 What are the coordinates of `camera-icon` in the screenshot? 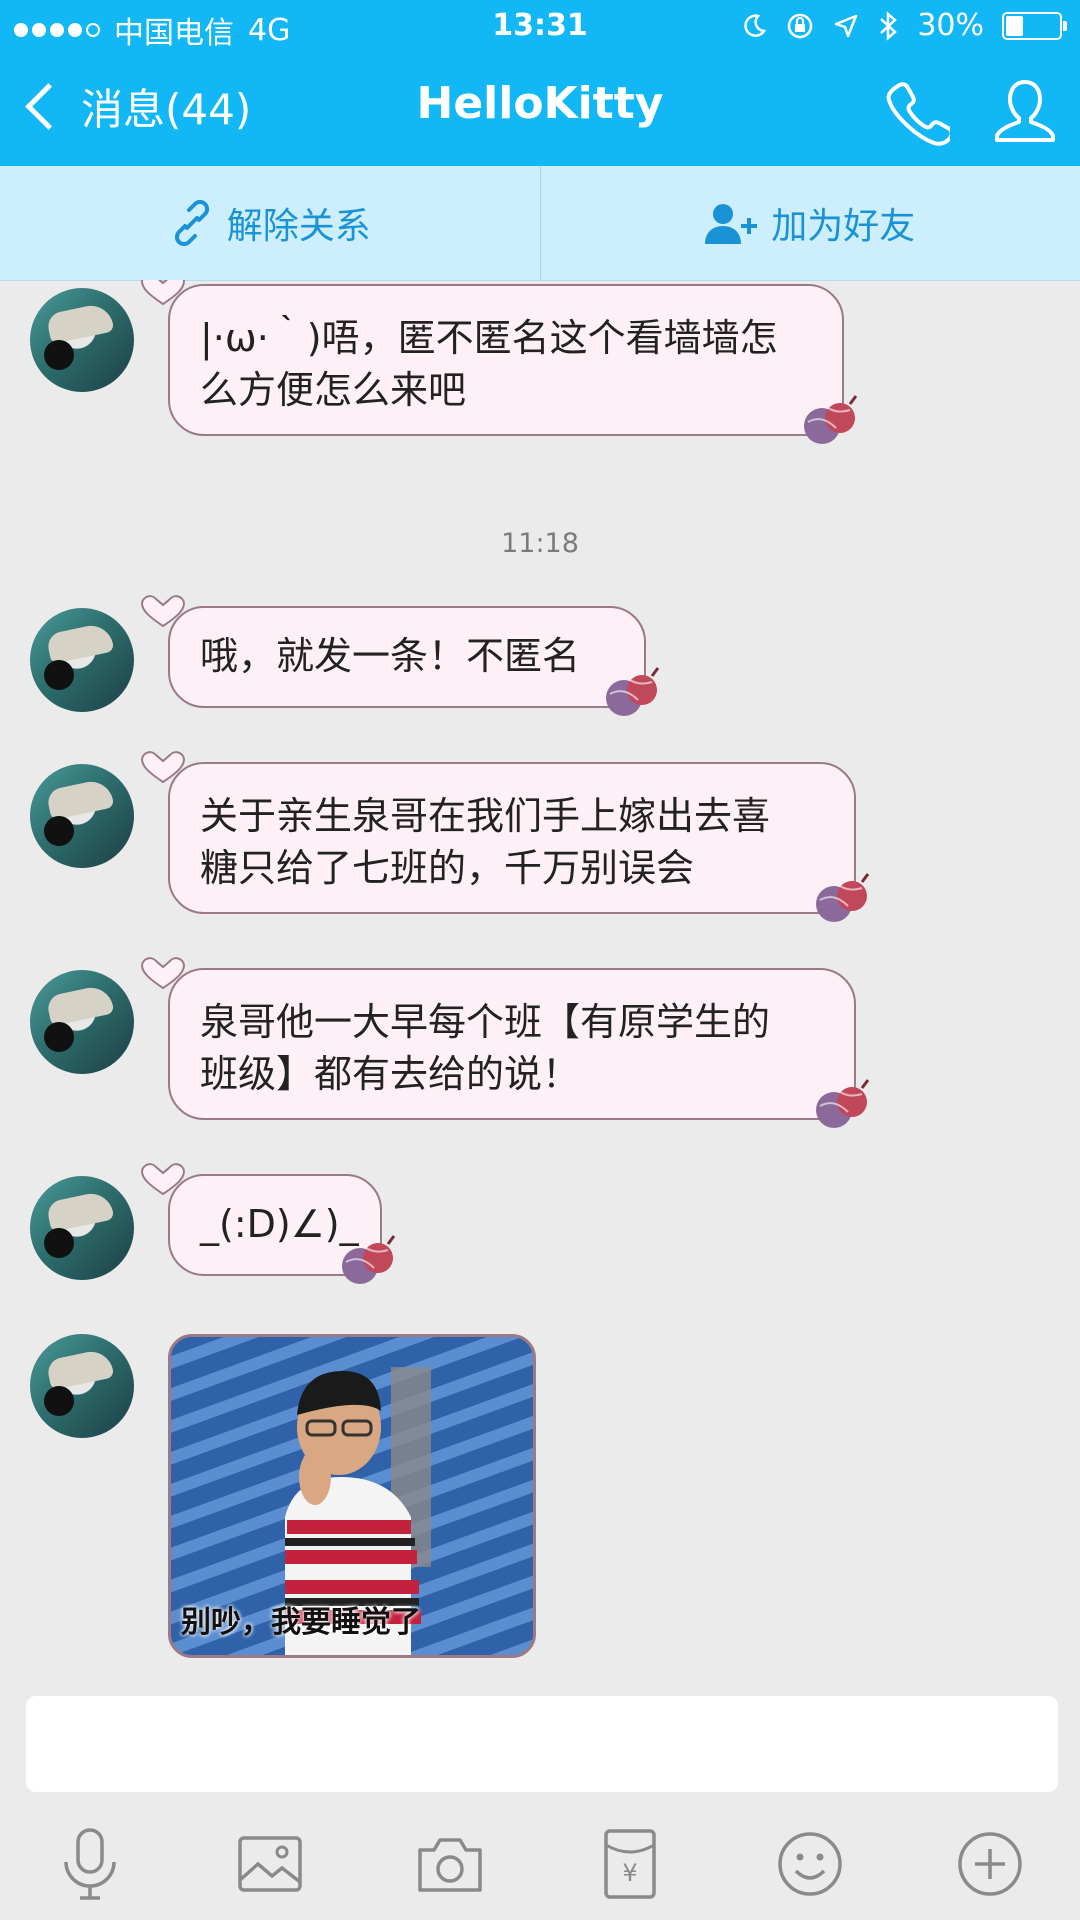 It's located at (450, 1865).